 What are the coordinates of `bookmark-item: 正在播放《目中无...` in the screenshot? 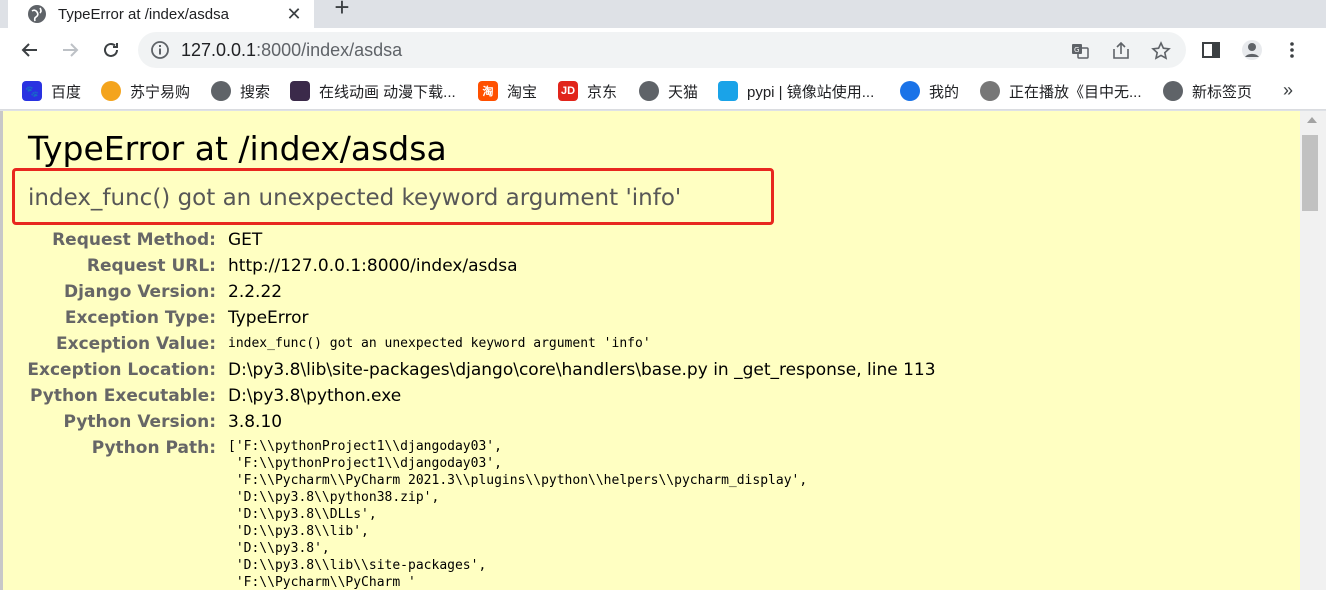 It's located at (1061, 91).